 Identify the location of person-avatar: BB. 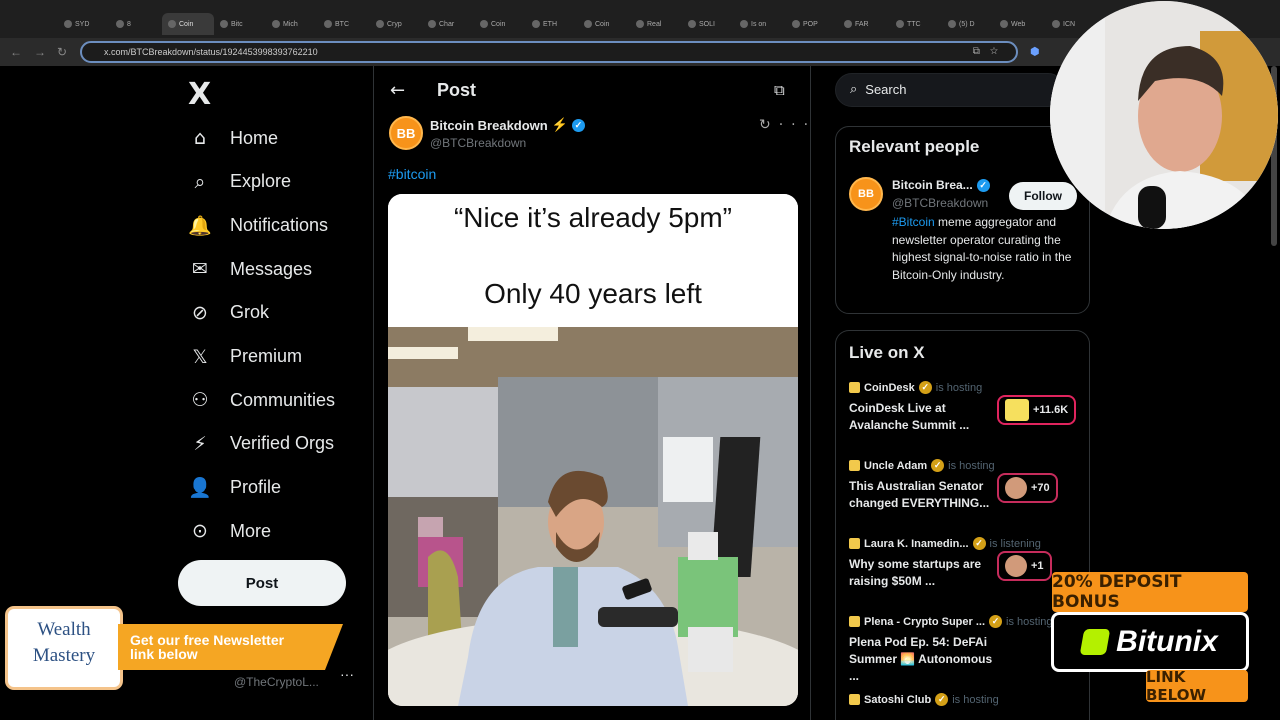
(866, 194).